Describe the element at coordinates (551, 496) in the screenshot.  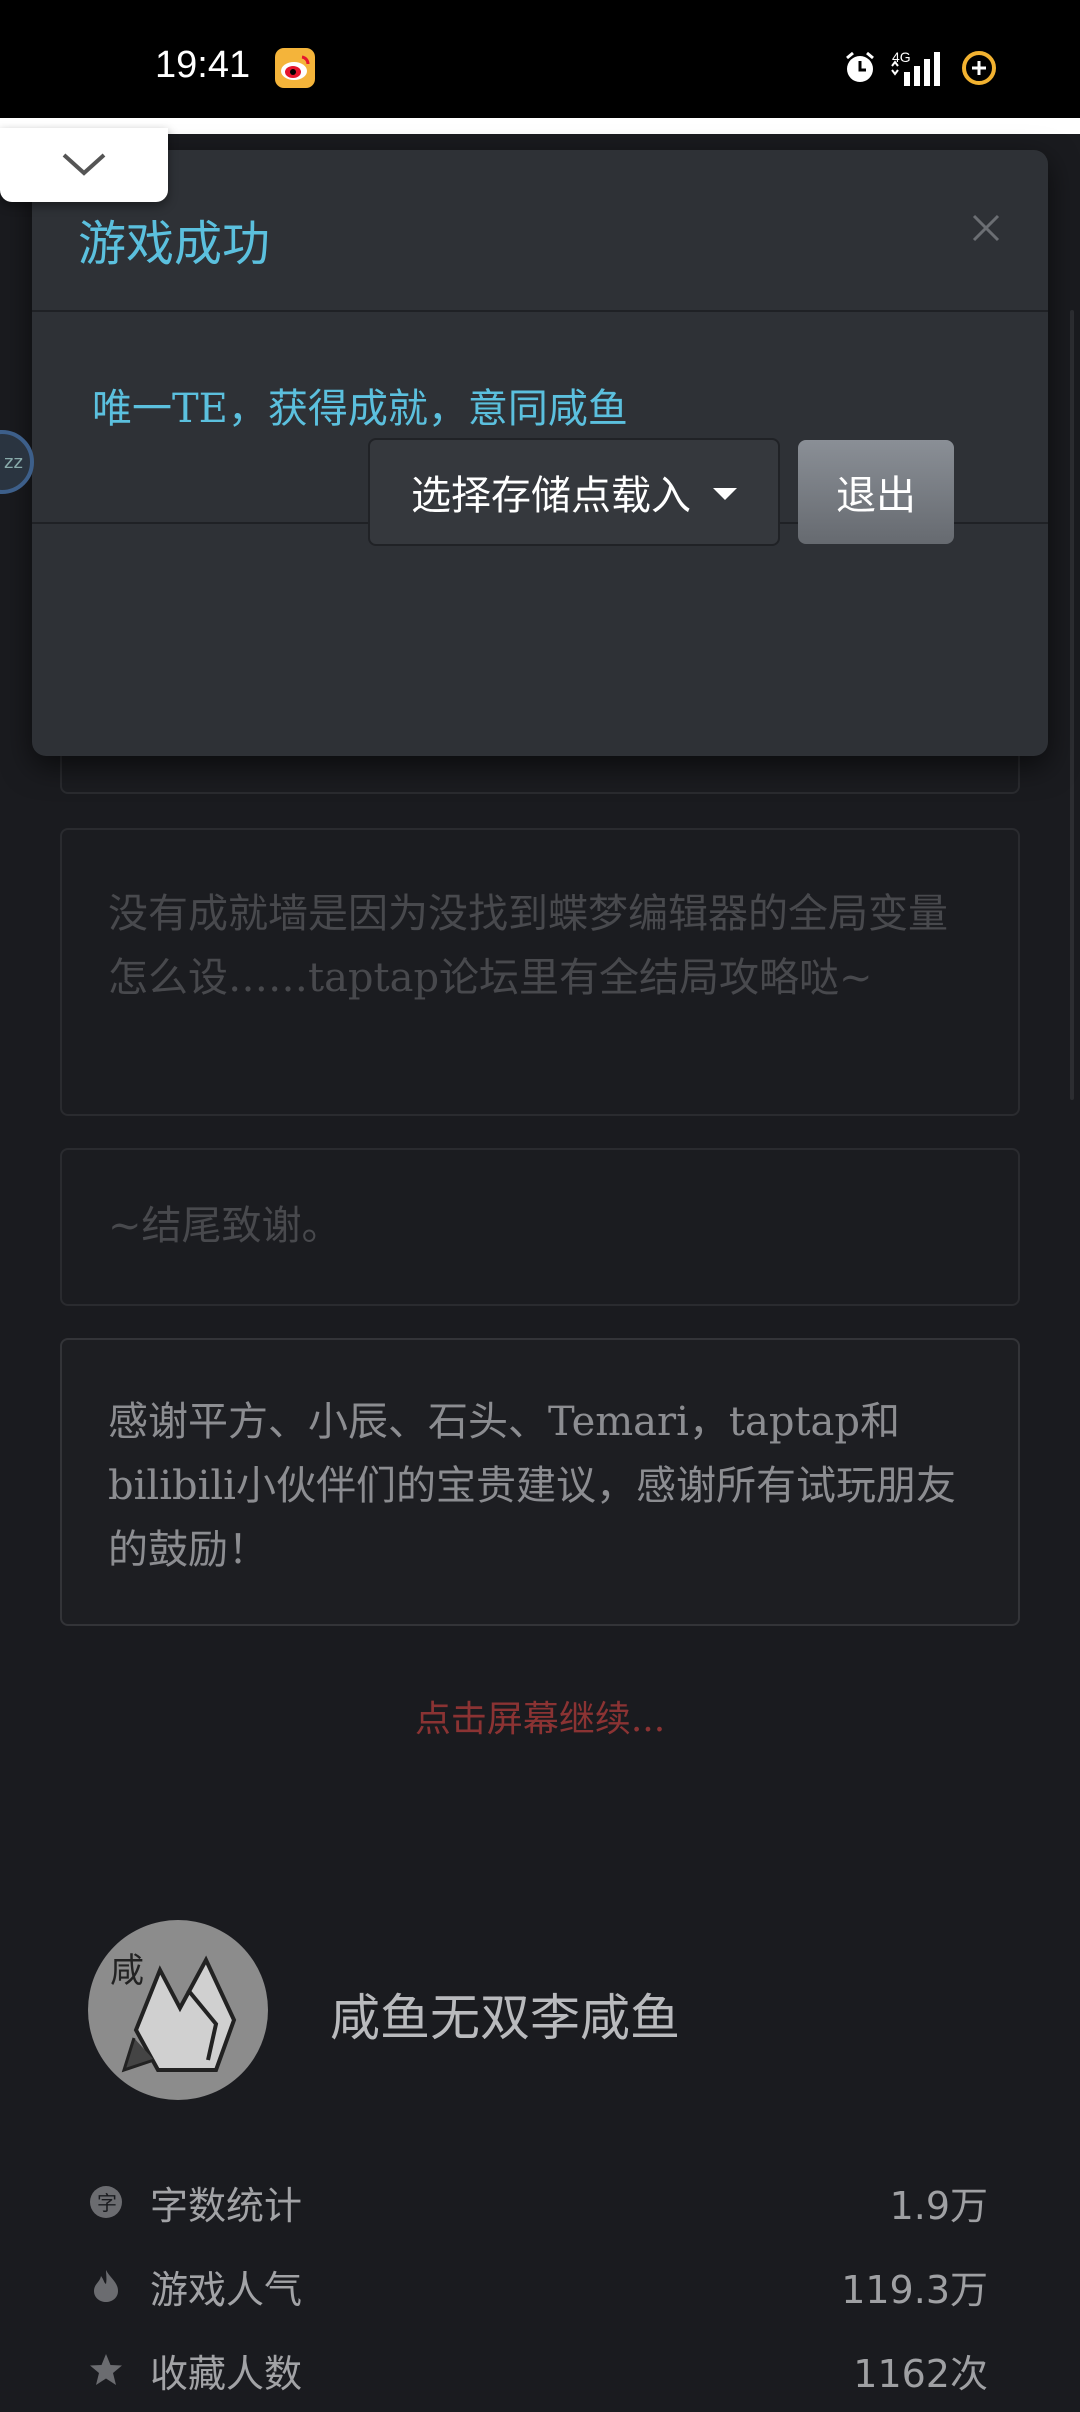
I see `load-save-label: 选择存储点载入` at that location.